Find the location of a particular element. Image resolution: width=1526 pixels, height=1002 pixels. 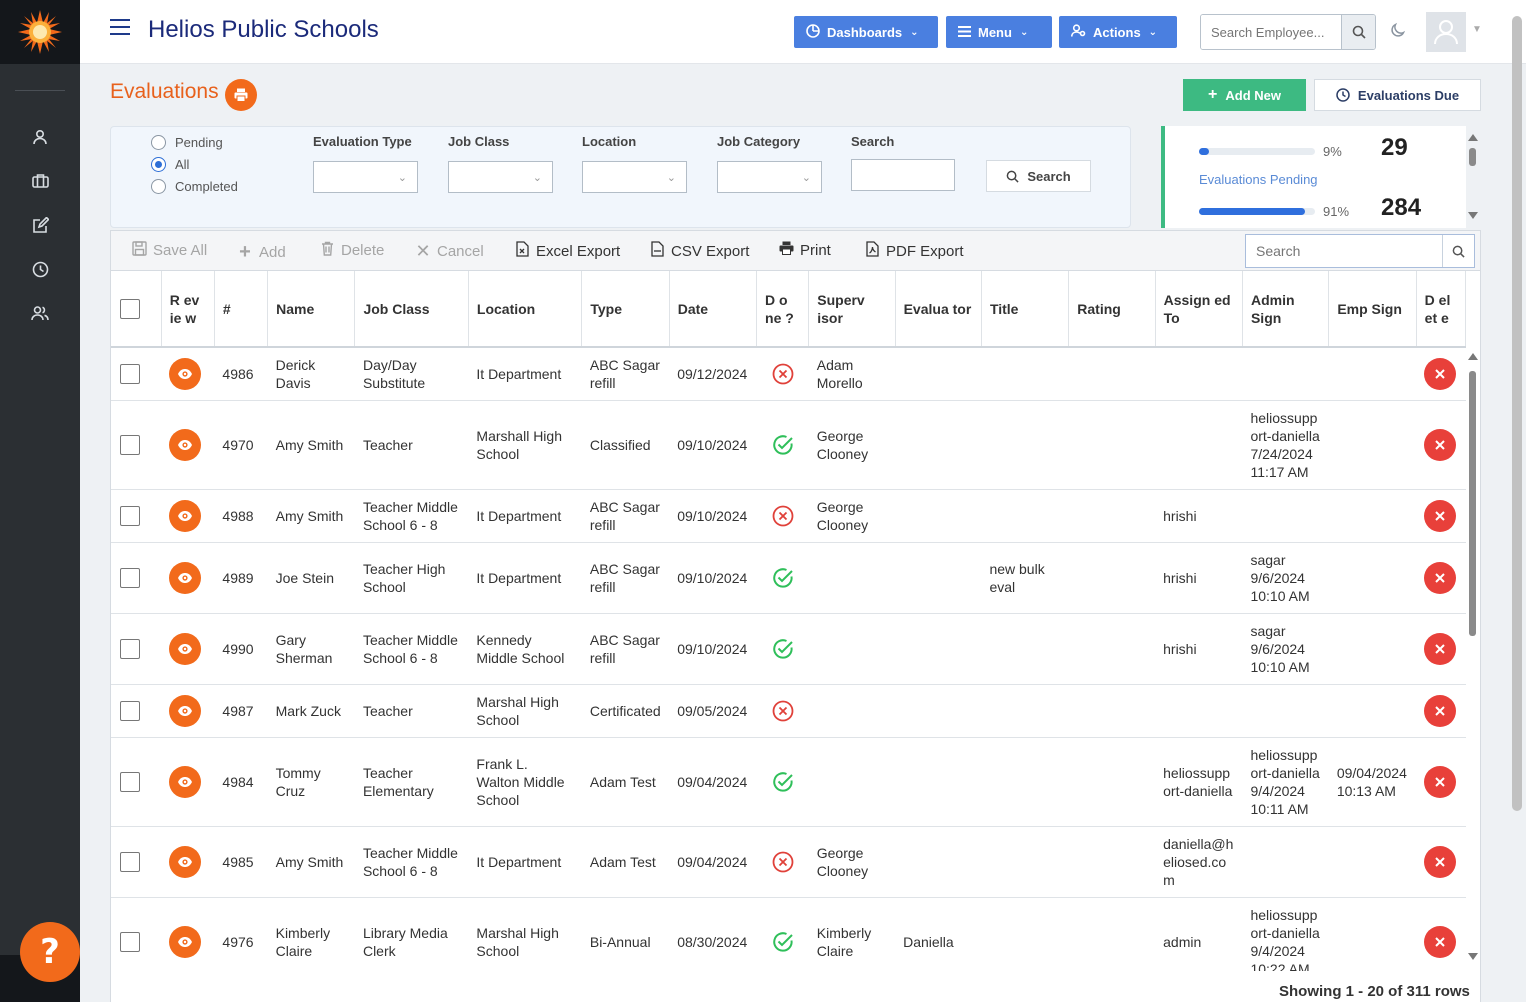

employee-search-button is located at coordinates (1358, 32).